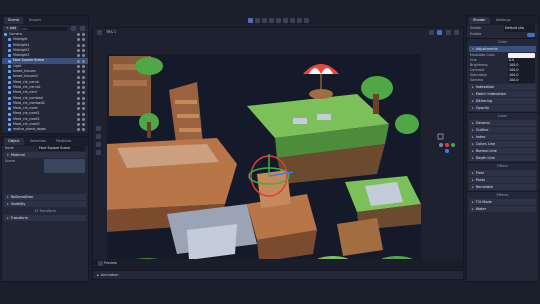  Describe the element at coordinates (257, 20) in the screenshot. I see `move-icon` at that location.